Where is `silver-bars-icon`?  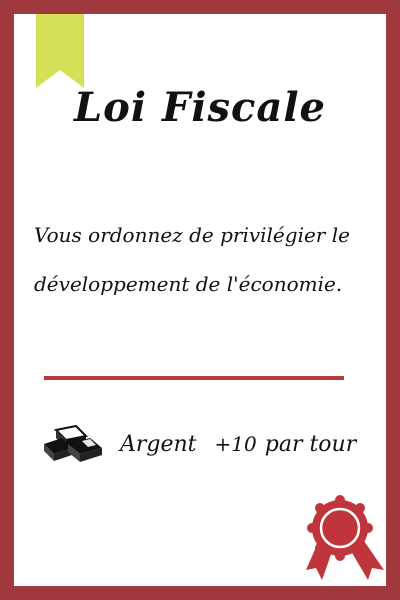 silver-bars-icon is located at coordinates (73, 443).